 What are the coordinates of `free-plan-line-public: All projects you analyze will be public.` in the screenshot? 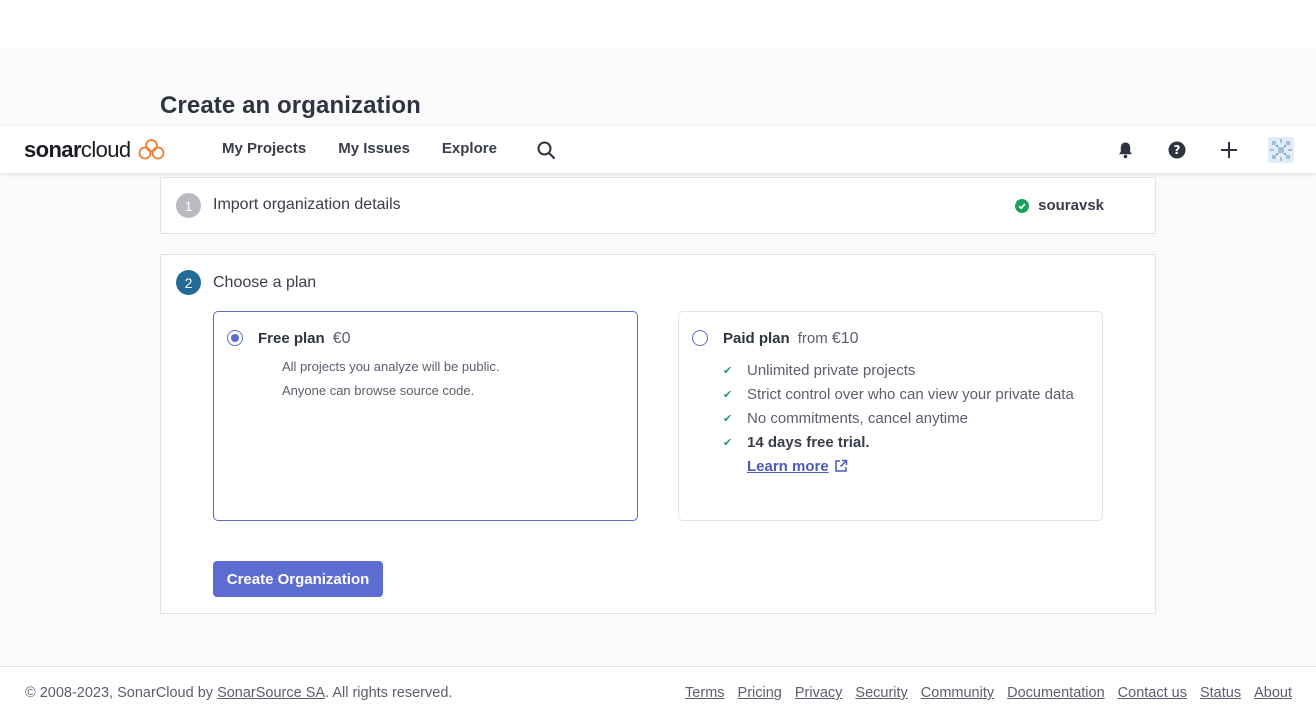 It's located at (391, 366).